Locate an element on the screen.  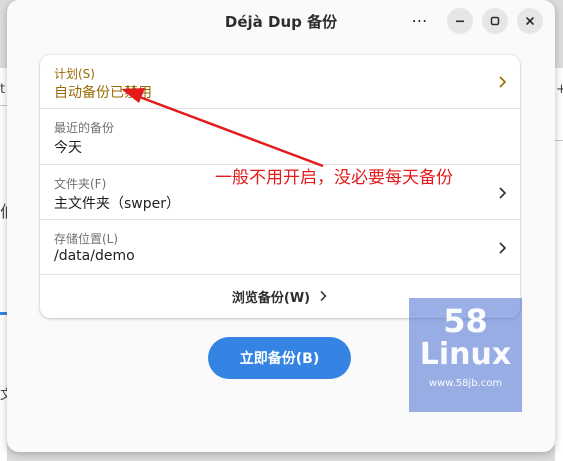
background-app-text: t is located at coordinates (3, 89).